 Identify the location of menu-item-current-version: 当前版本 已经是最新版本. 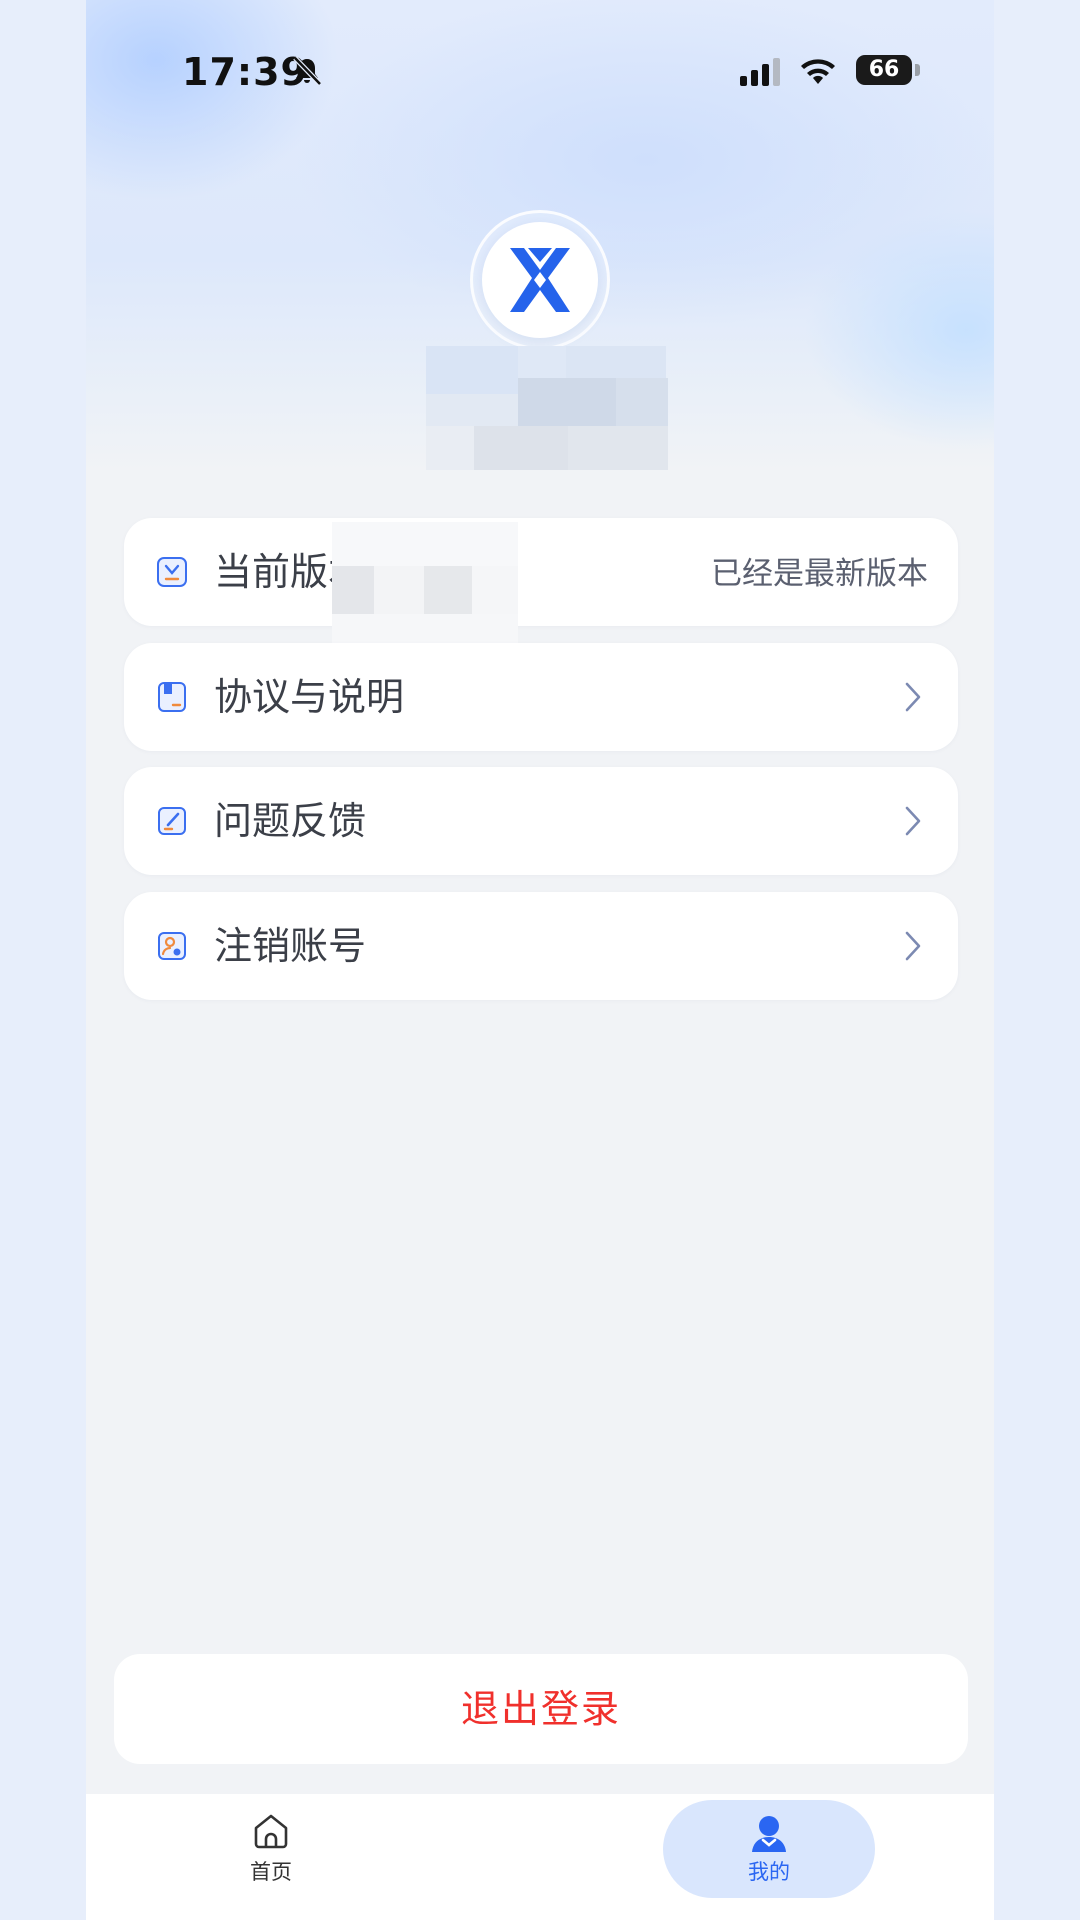
(541, 572).